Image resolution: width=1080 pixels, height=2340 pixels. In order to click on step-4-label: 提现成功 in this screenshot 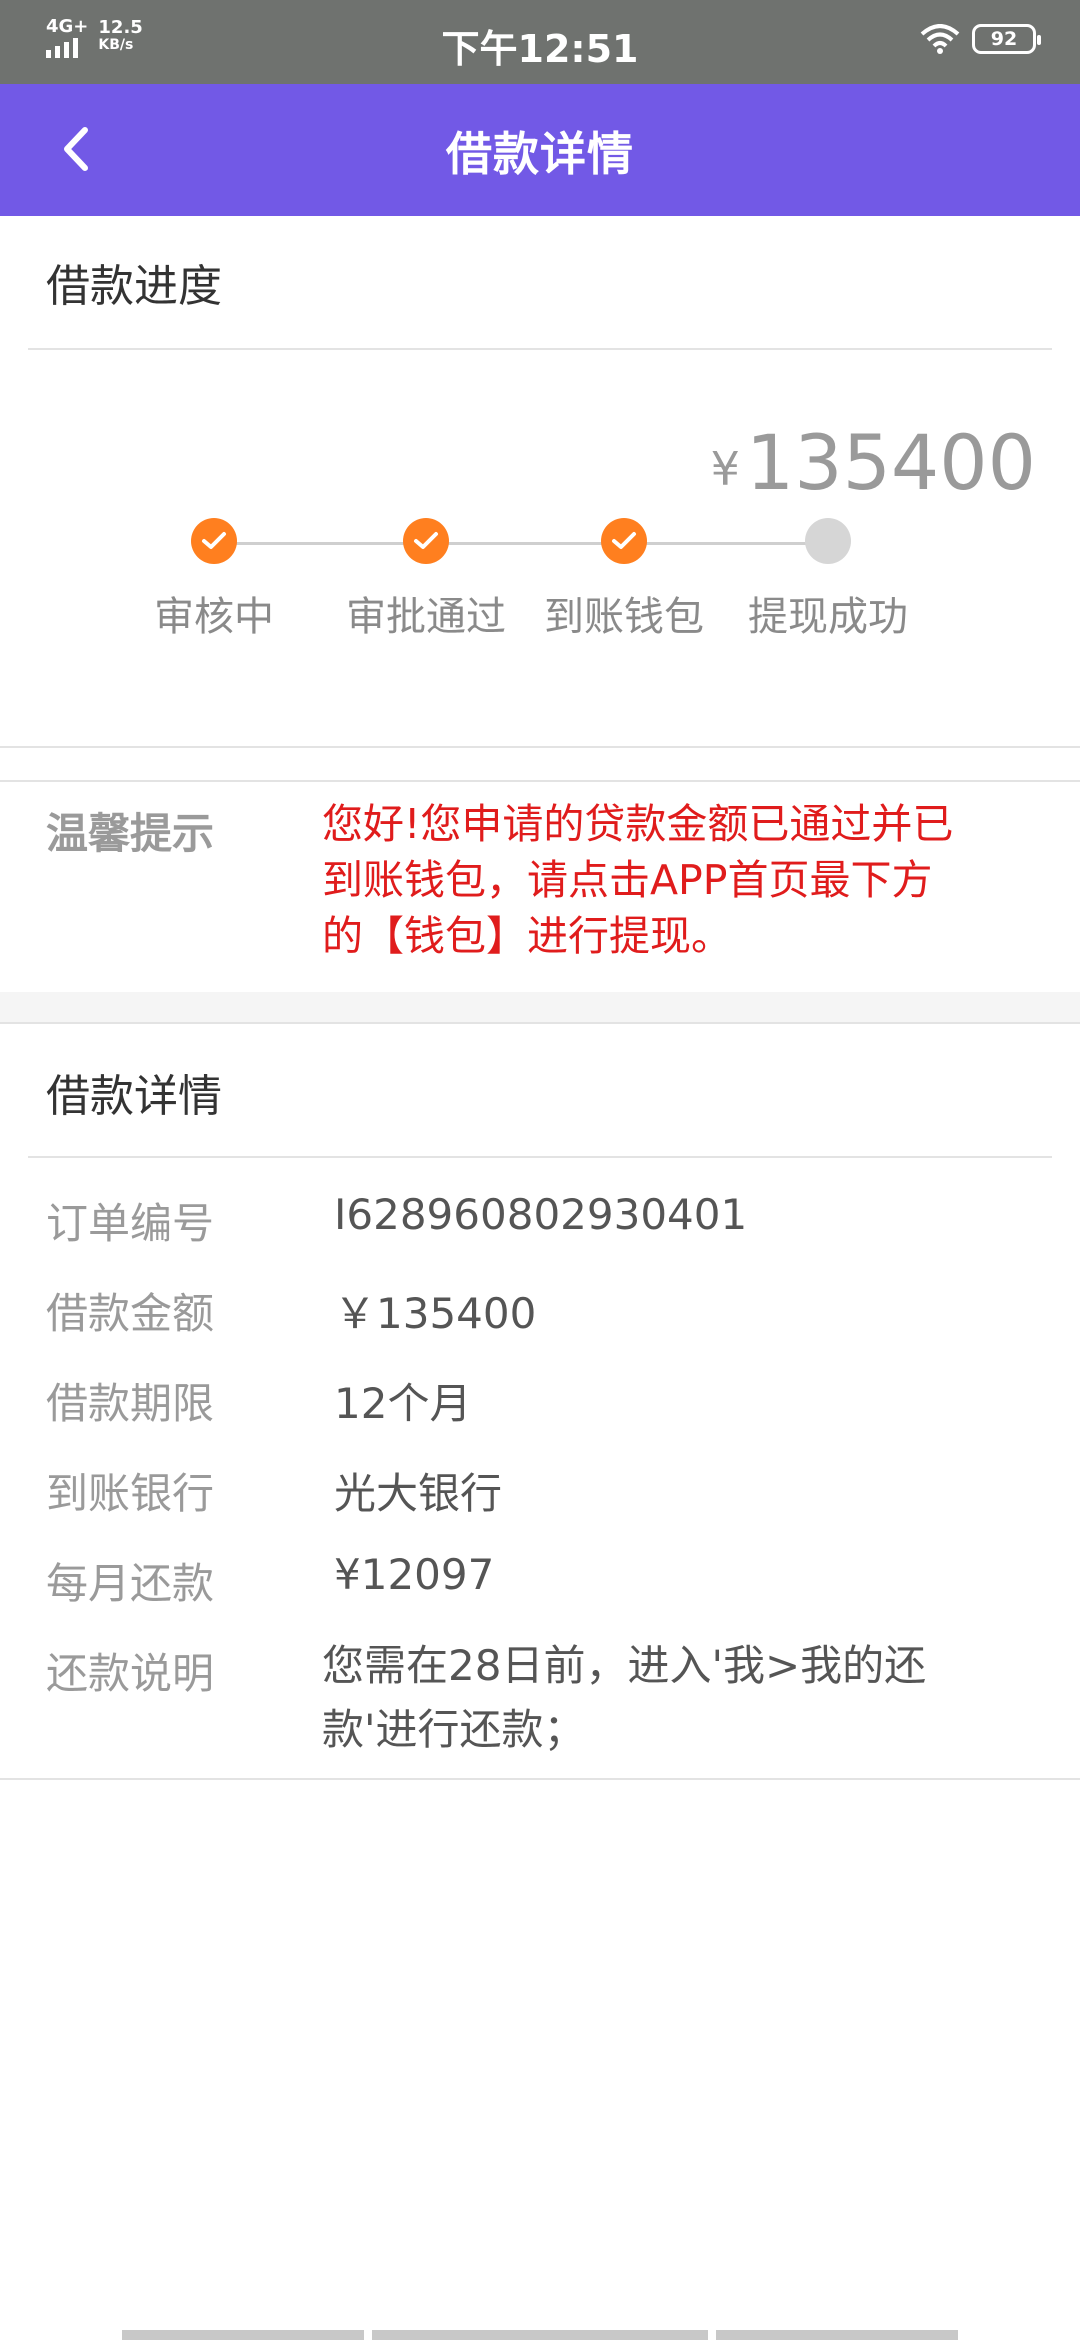, I will do `click(828, 617)`.